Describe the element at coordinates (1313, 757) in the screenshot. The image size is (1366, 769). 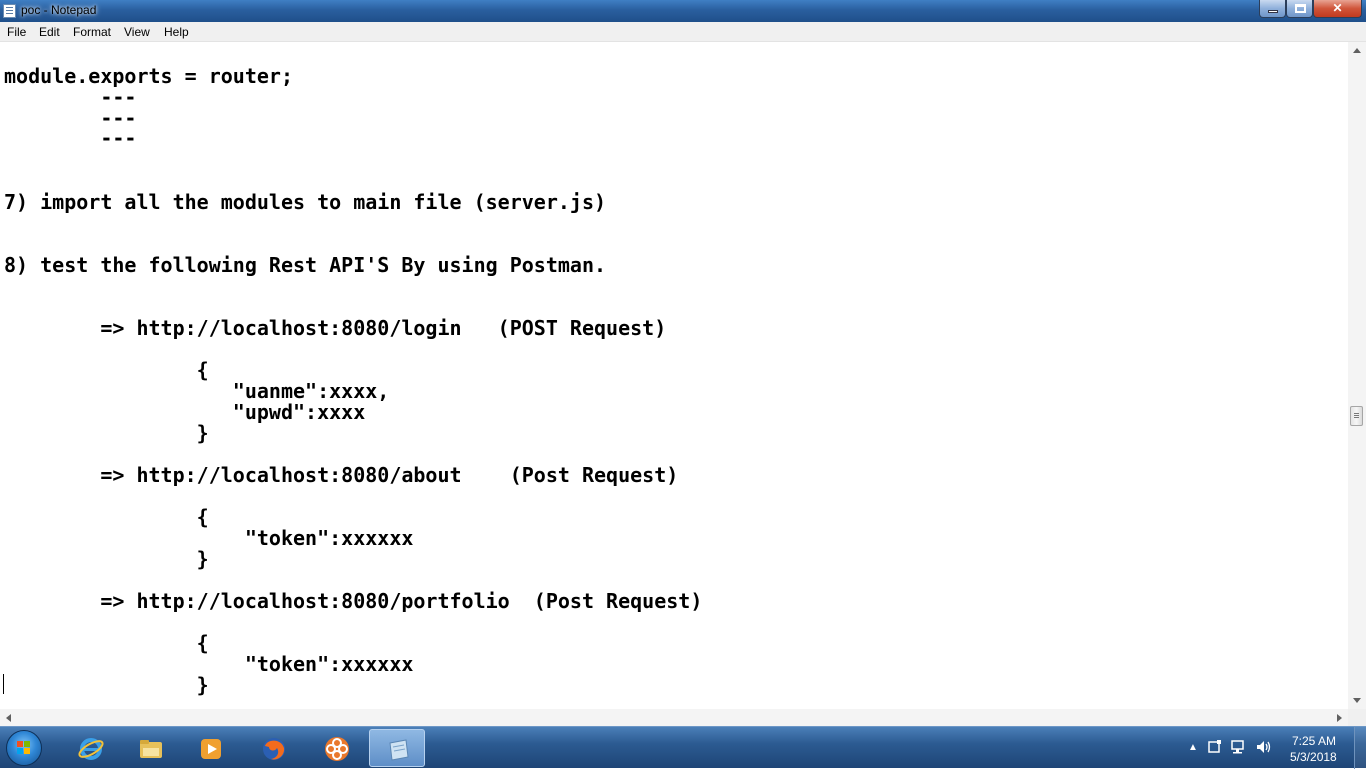
I see `clock-date: 5/3/2018` at that location.